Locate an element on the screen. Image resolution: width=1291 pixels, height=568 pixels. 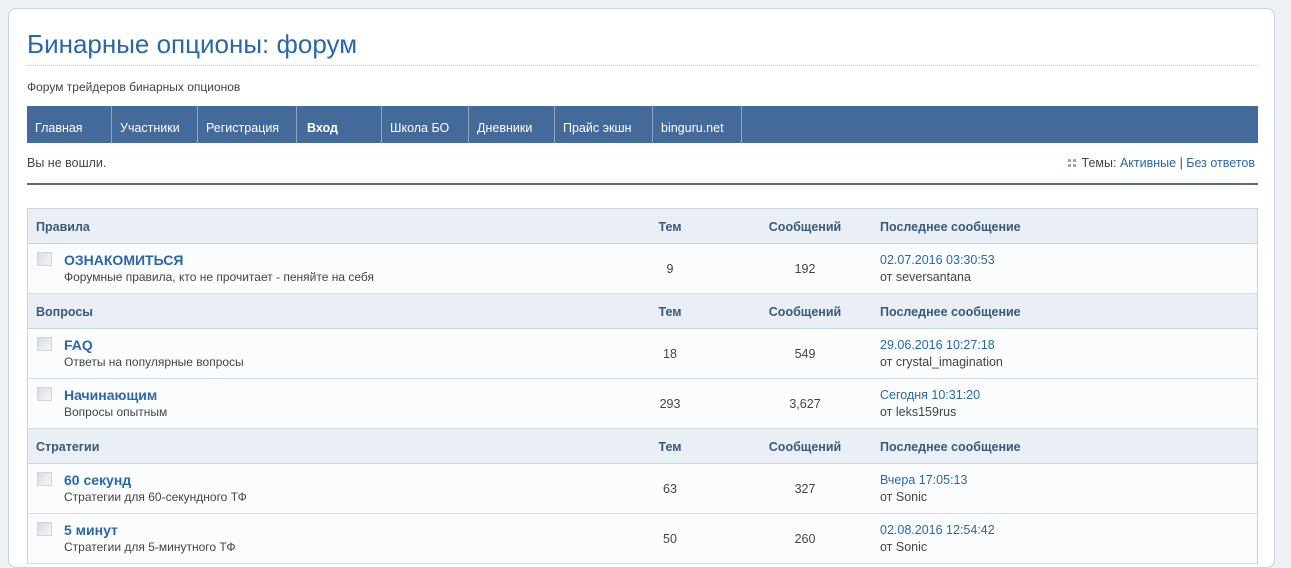
forum-topics-count: 18 is located at coordinates (670, 354).